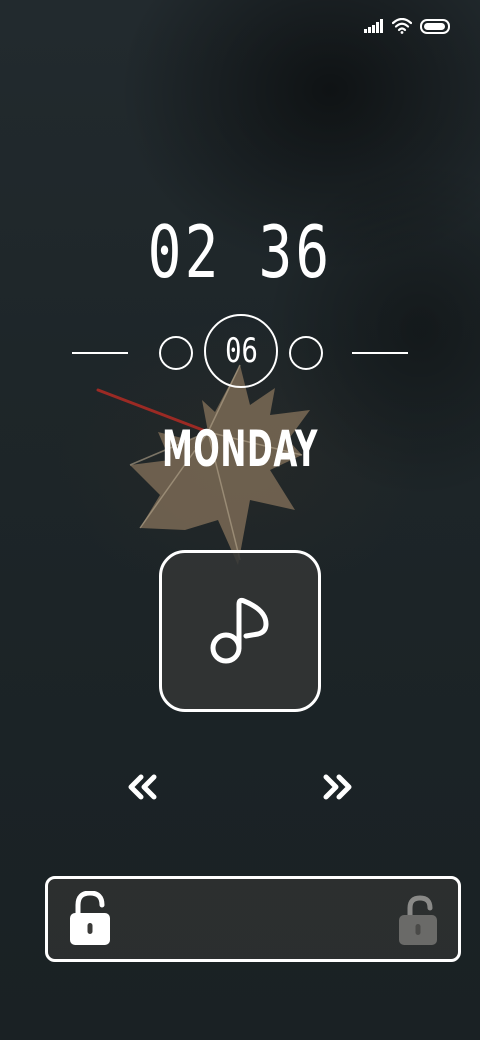 This screenshot has height=1040, width=480. What do you see at coordinates (373, 26) in the screenshot?
I see `signal-icon` at bounding box center [373, 26].